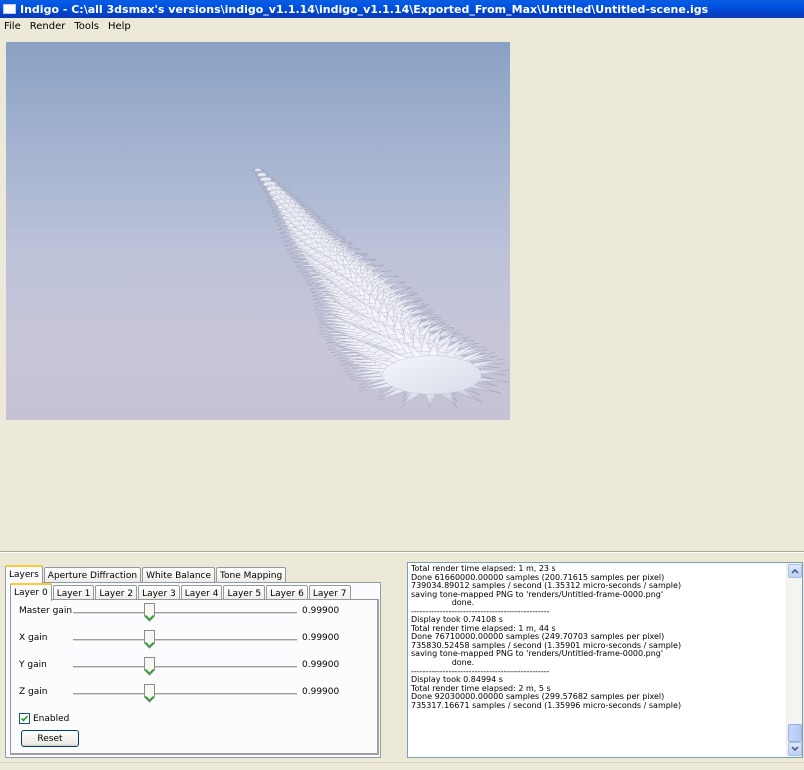 This screenshot has height=770, width=804. I want to click on y-gain-slider, so click(185, 667).